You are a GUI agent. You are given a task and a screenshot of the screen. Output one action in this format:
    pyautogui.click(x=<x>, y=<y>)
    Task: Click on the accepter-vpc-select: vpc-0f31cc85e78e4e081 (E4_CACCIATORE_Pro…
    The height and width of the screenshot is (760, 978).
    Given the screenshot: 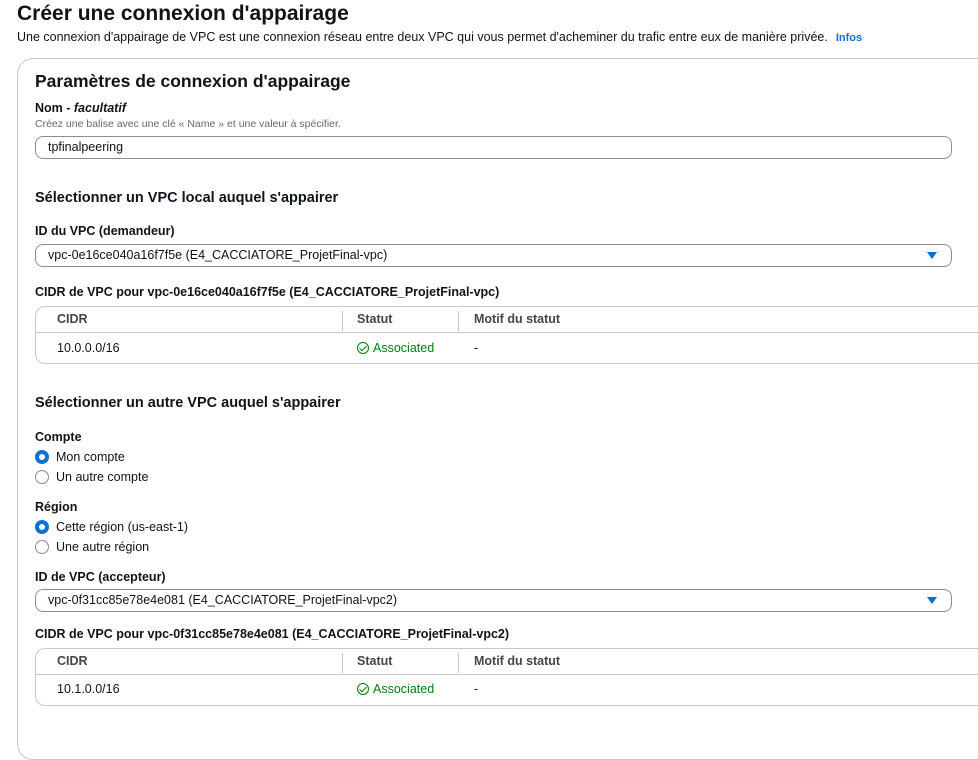 What is the action you would take?
    pyautogui.click(x=493, y=600)
    